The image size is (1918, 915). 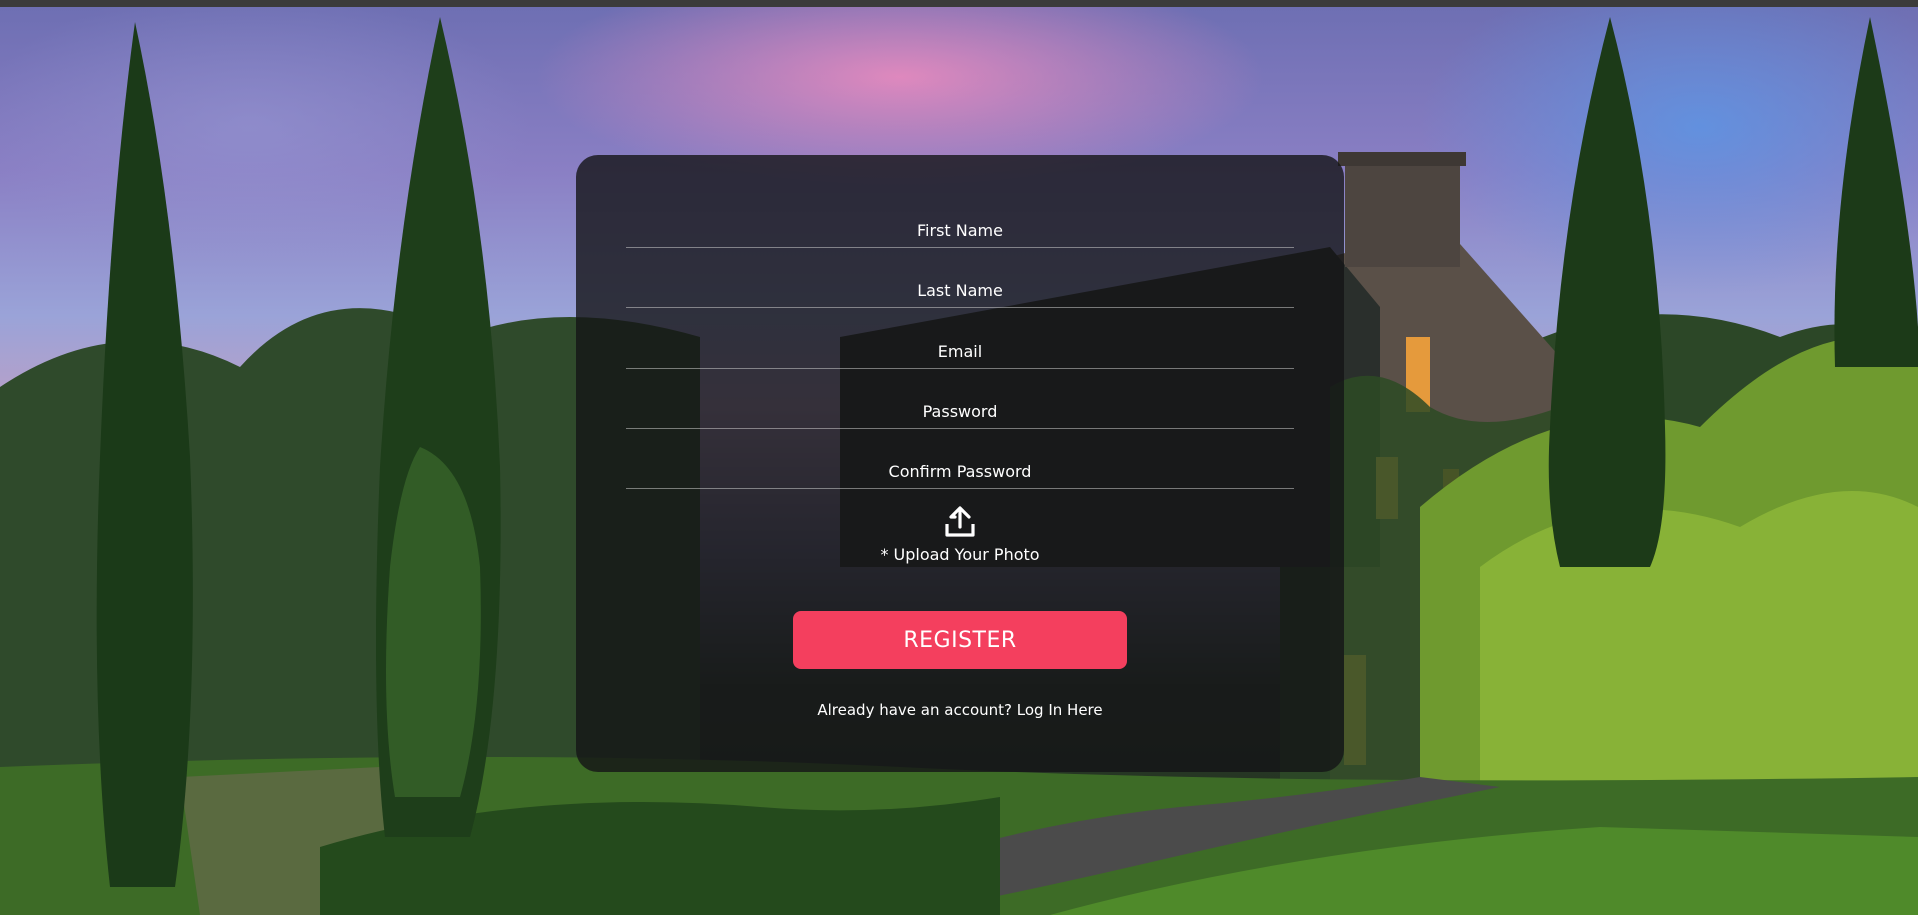 I want to click on password-field, so click(x=960, y=406).